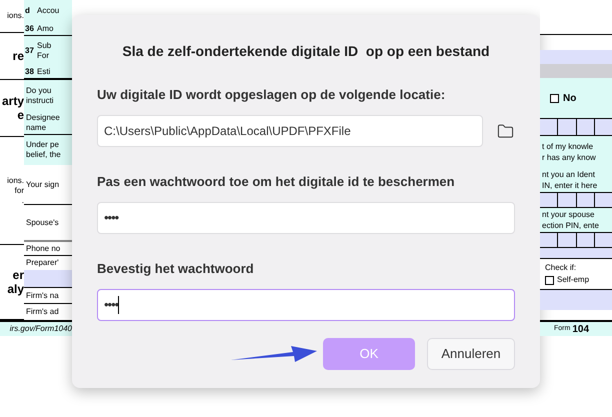 This screenshot has height=417, width=612. What do you see at coordinates (42, 263) in the screenshot?
I see `form-text: Preparer'` at bounding box center [42, 263].